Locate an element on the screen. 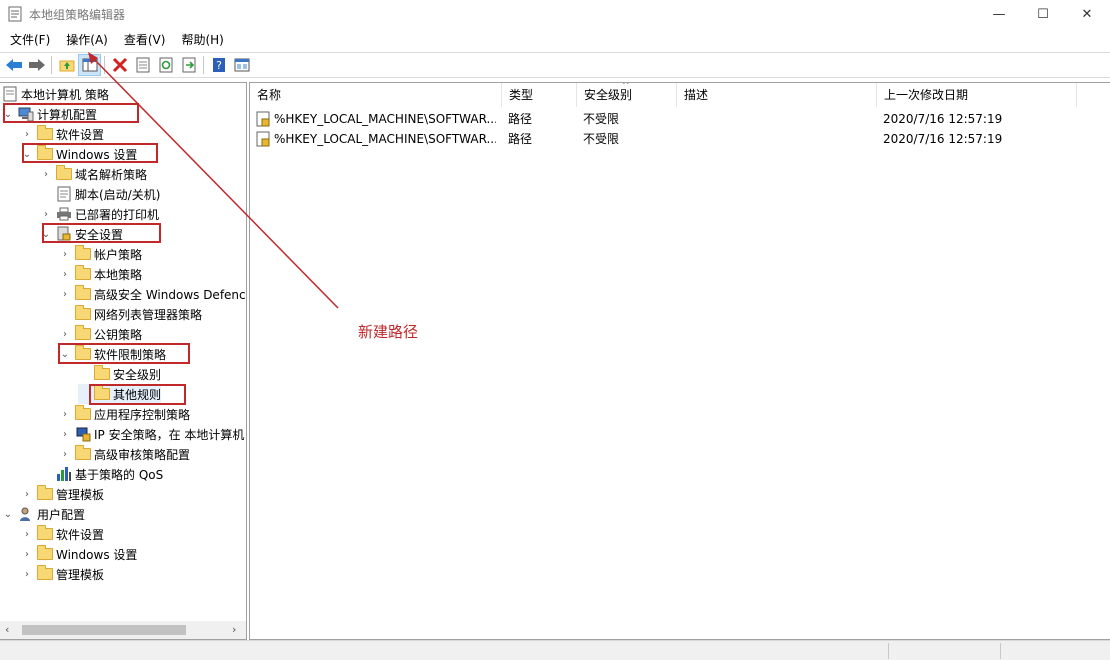 The image size is (1110, 660). export-icon is located at coordinates (188, 65).